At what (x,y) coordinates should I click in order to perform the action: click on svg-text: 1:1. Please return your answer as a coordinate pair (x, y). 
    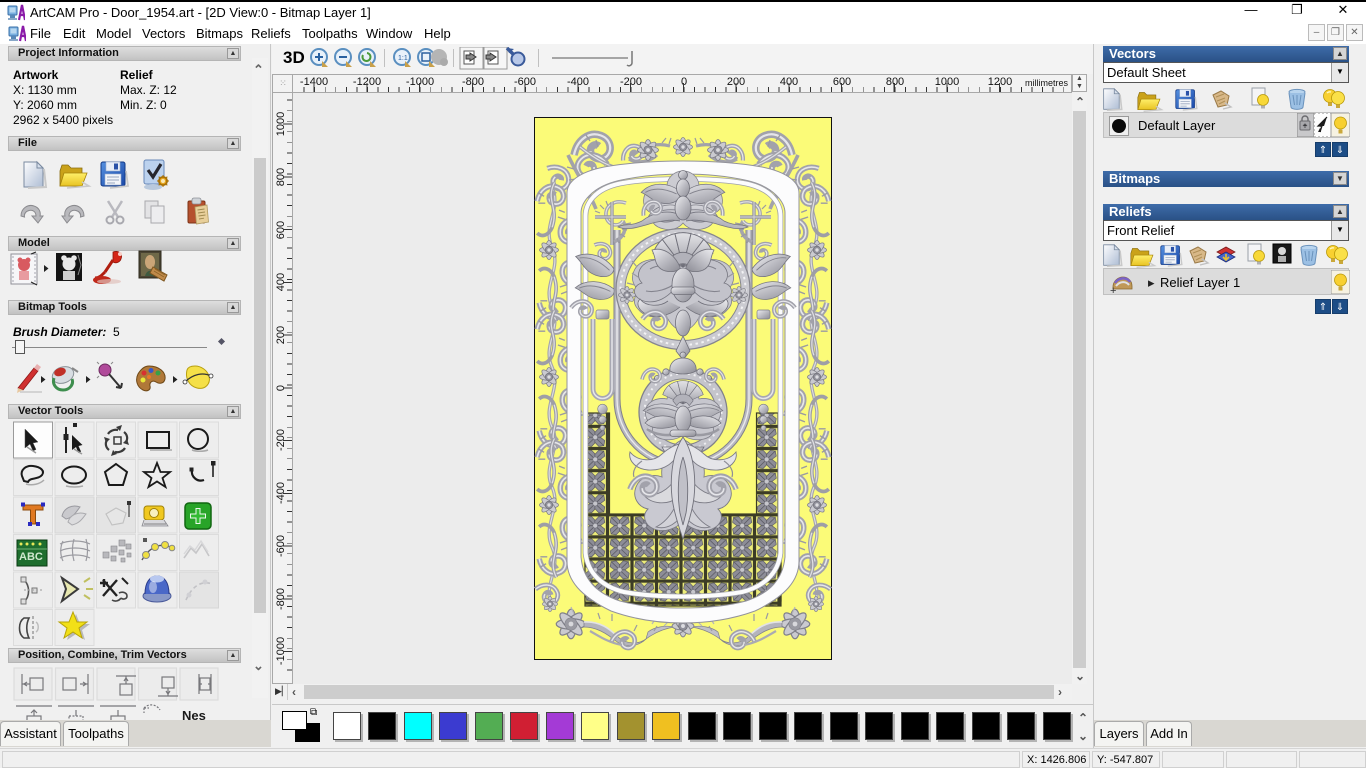
    Looking at the image, I should click on (403, 58).